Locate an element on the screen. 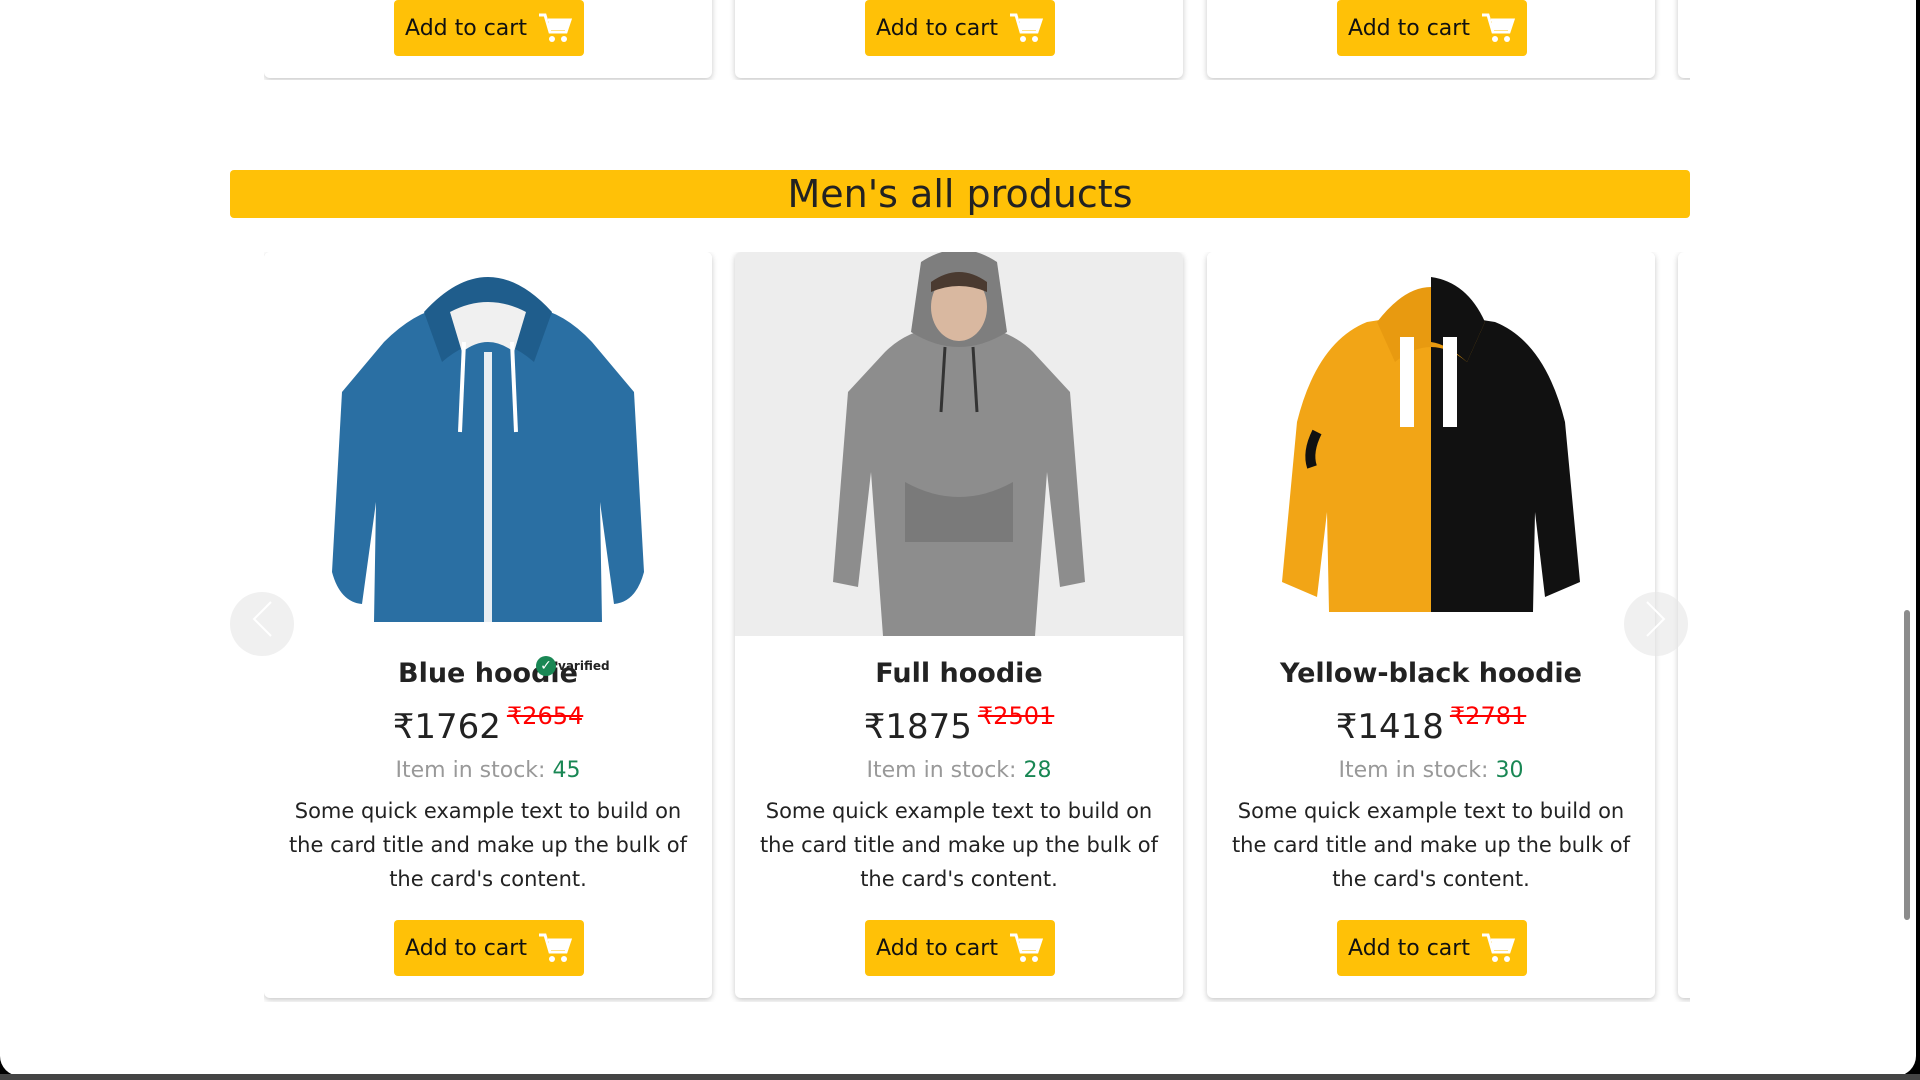  price-row: ₹1418 ₹2781 is located at coordinates (1431, 724).